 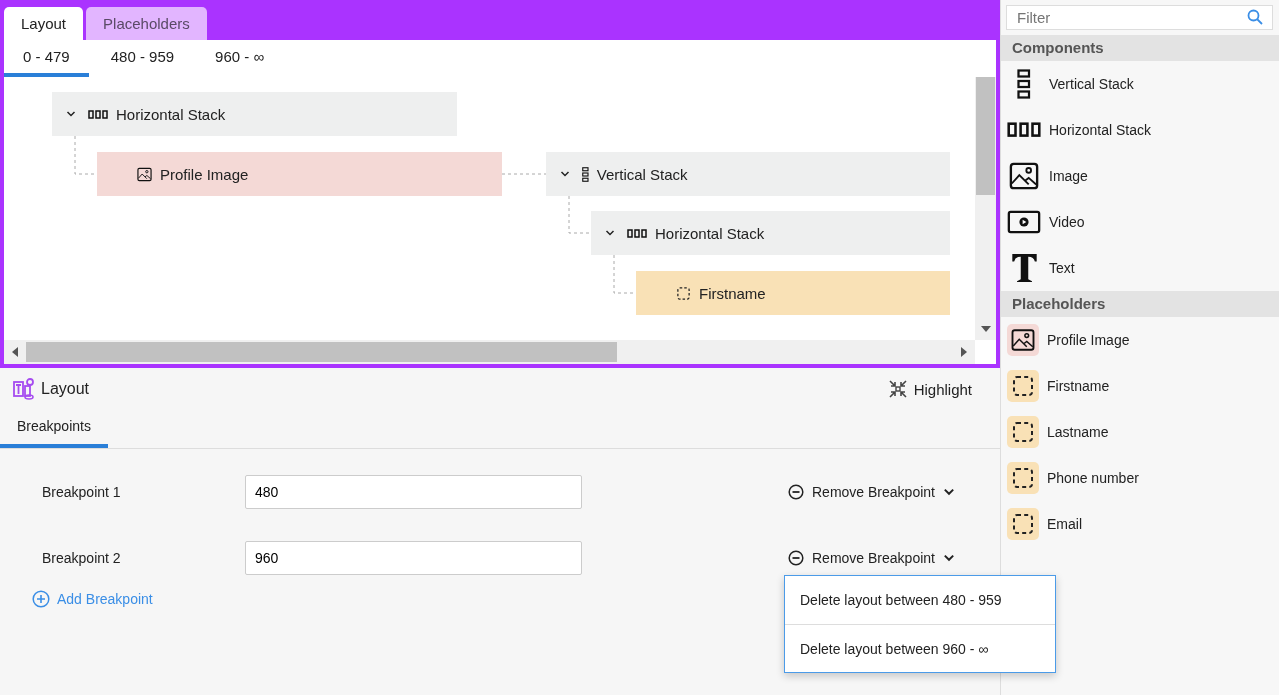 What do you see at coordinates (142, 58) in the screenshot?
I see `breakpoint-tab: 480 - 959` at bounding box center [142, 58].